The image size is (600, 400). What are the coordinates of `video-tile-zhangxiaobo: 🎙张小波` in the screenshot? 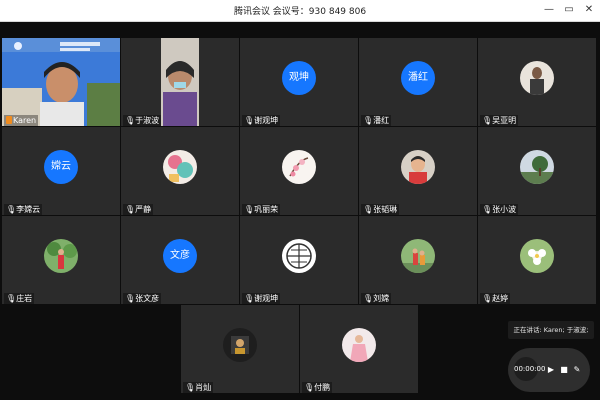 It's located at (537, 171).